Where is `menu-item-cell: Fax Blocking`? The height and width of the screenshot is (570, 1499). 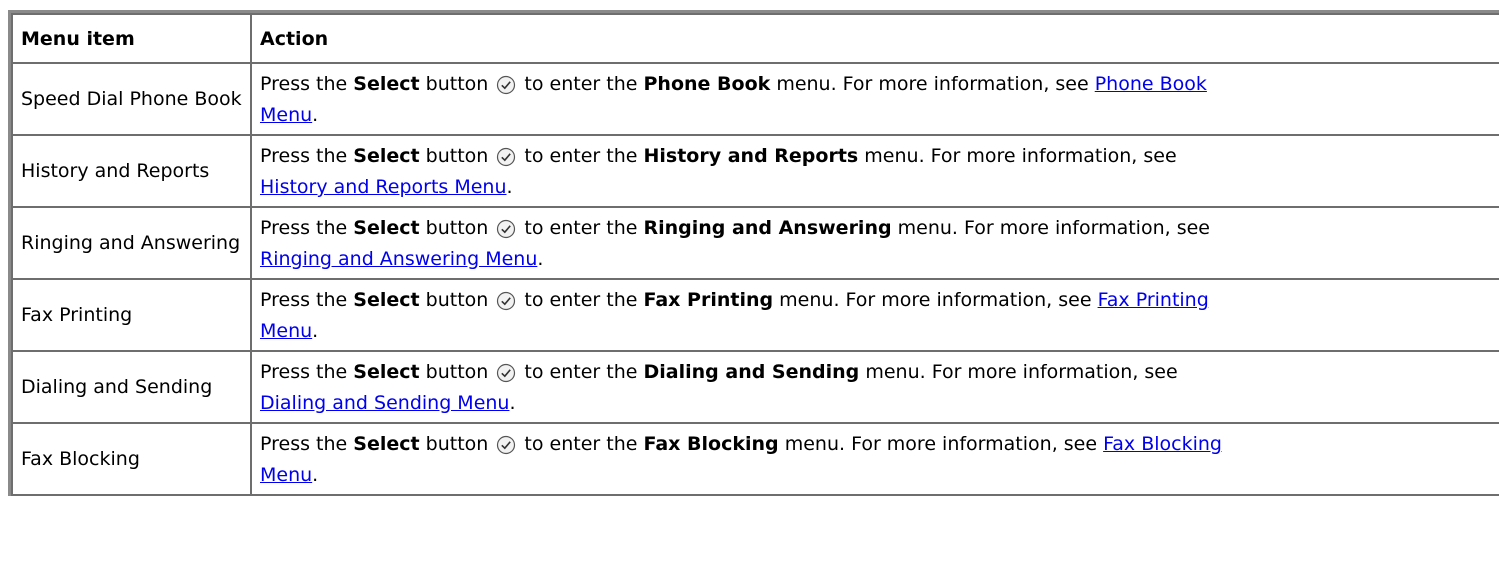
menu-item-cell: Fax Blocking is located at coordinates (131, 459).